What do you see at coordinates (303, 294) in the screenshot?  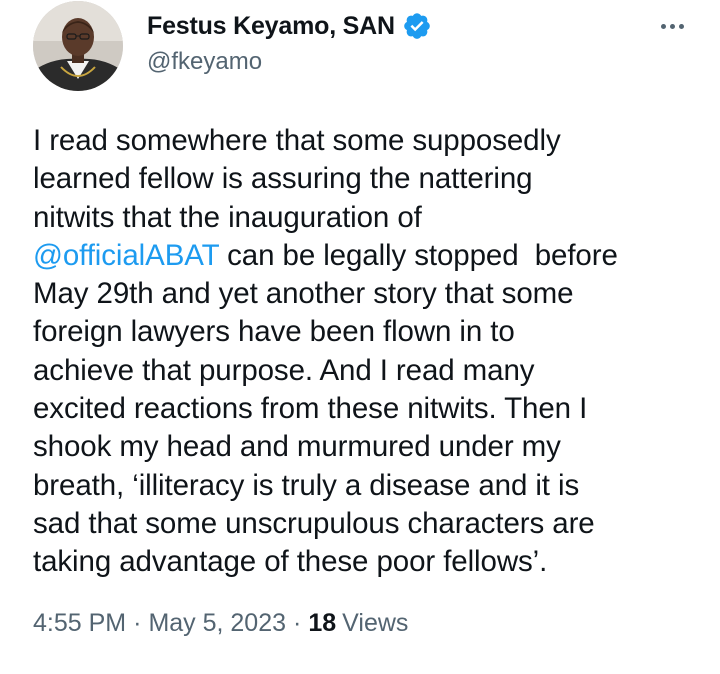 I see `tweet-text-segment: May 29th and yet another story that some` at bounding box center [303, 294].